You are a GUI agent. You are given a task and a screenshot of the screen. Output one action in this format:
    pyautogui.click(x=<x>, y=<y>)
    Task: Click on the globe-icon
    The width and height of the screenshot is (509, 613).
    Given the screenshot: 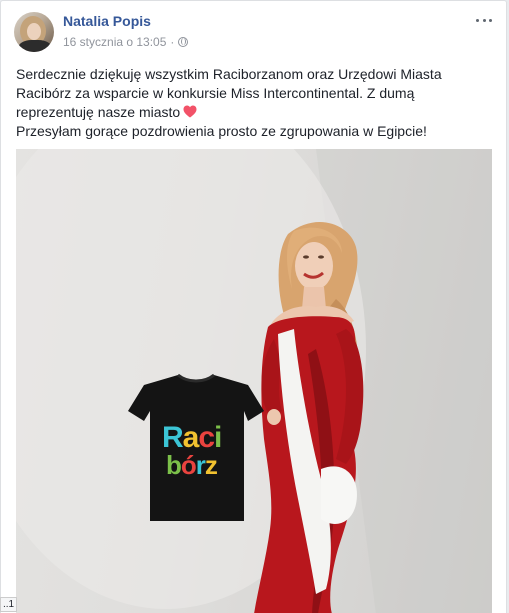 What is the action you would take?
    pyautogui.click(x=183, y=42)
    